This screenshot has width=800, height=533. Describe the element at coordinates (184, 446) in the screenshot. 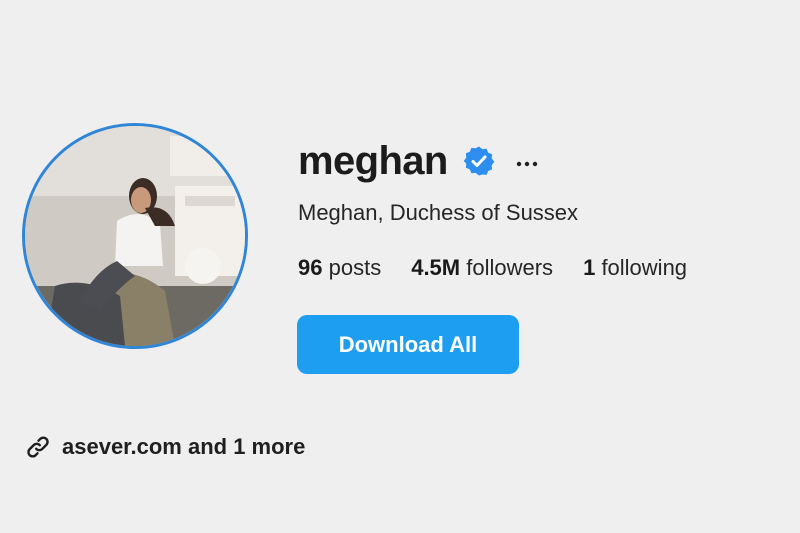

I see `links-text: asever.com and 1 more` at that location.